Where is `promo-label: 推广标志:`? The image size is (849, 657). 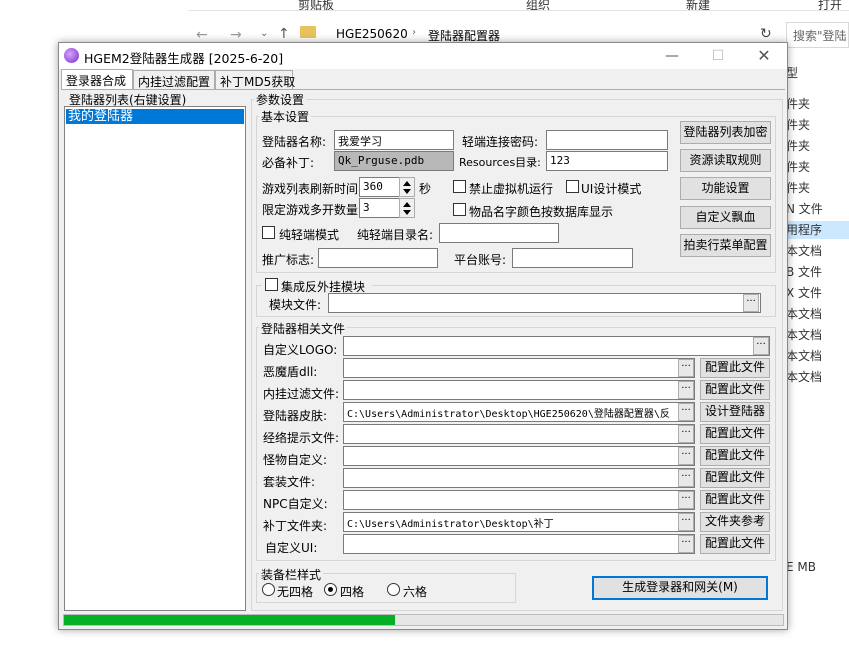
promo-label: 推广标志: is located at coordinates (288, 260).